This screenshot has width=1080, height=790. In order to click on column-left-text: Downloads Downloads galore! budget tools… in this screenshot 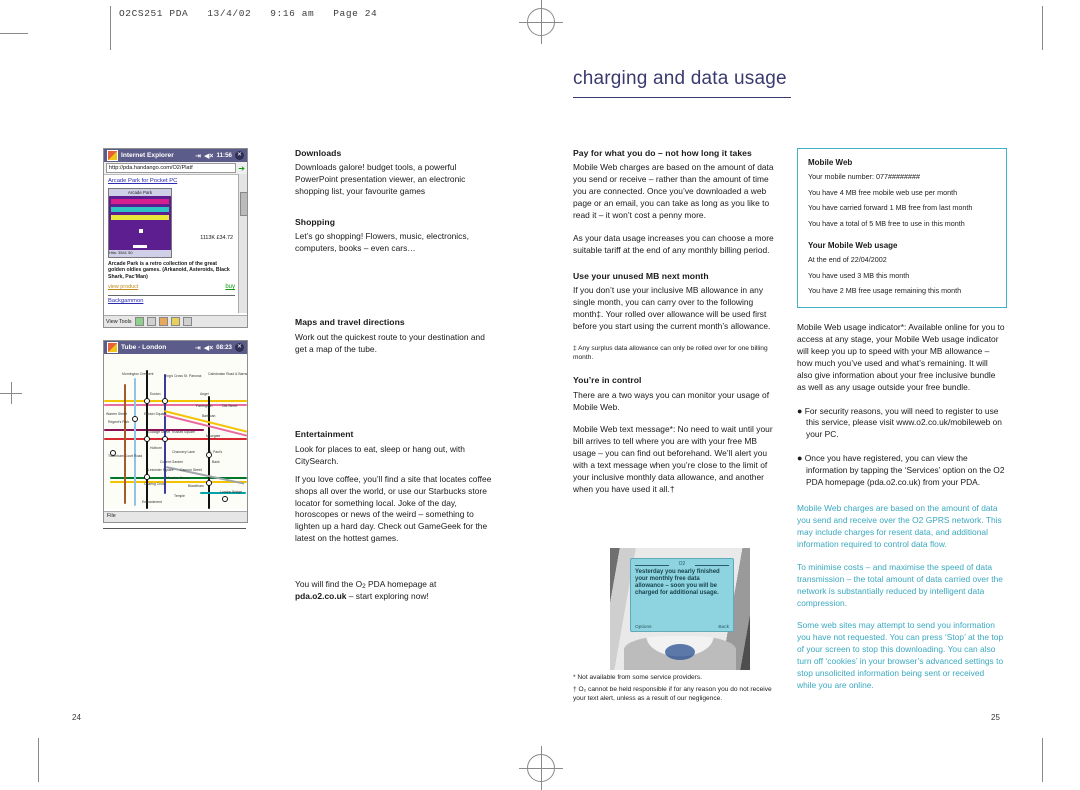, I will do `click(395, 375)`.